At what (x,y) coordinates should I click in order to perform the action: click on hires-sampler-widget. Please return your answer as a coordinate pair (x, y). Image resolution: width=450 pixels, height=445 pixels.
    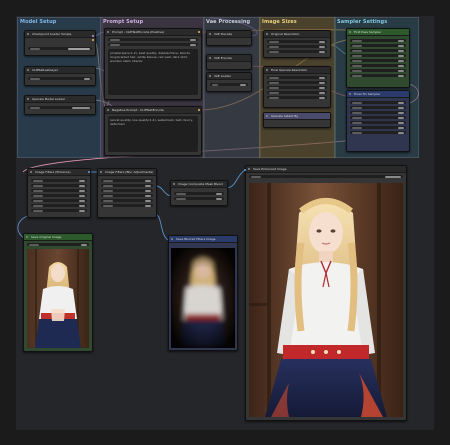
    Looking at the image, I should click on (378, 122).